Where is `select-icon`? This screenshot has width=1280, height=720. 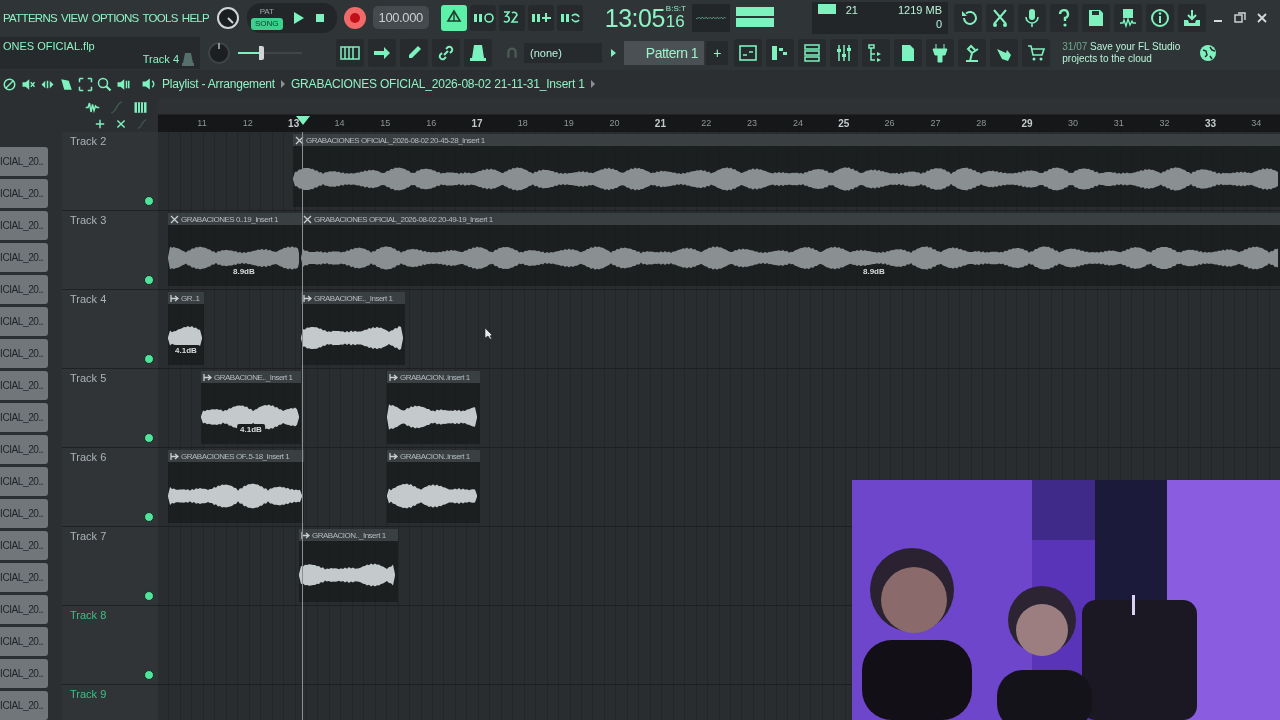 select-icon is located at coordinates (85, 84).